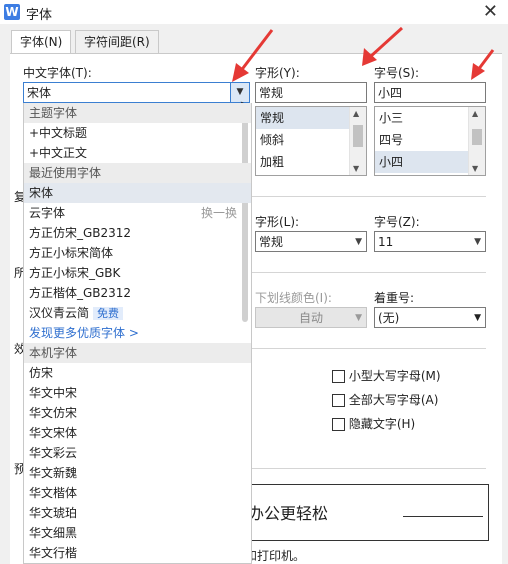 The width and height of the screenshot is (508, 564). I want to click on annotation-layer, so click(363, 54).